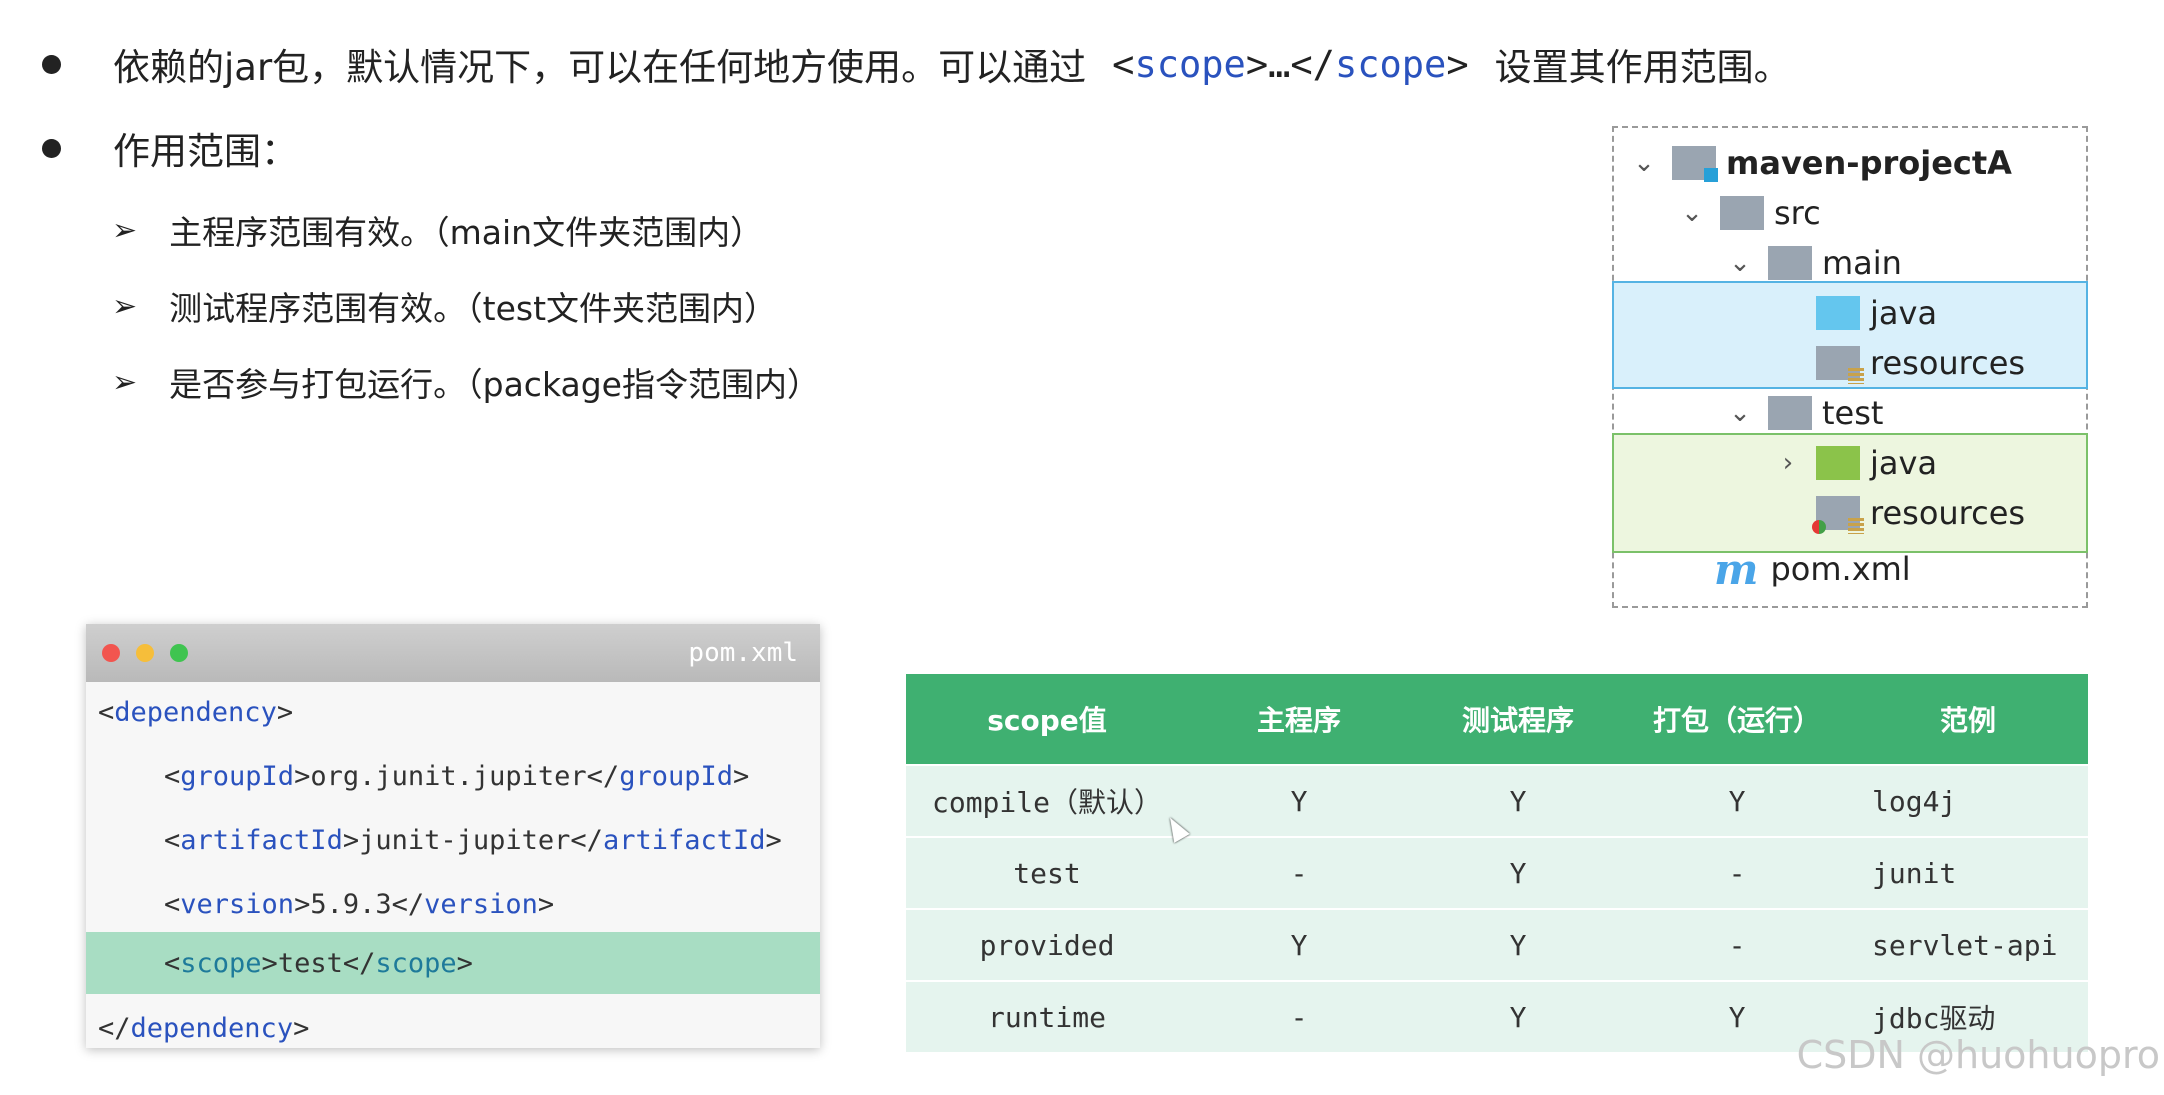 The width and height of the screenshot is (2164, 1095). What do you see at coordinates (1390, 64) in the screenshot?
I see `scope-close-tag: scope` at bounding box center [1390, 64].